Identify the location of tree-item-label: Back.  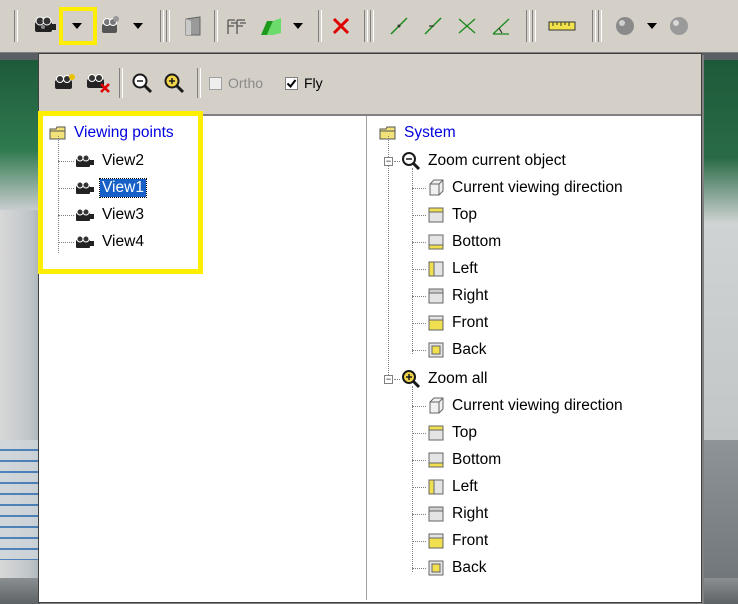
(469, 349).